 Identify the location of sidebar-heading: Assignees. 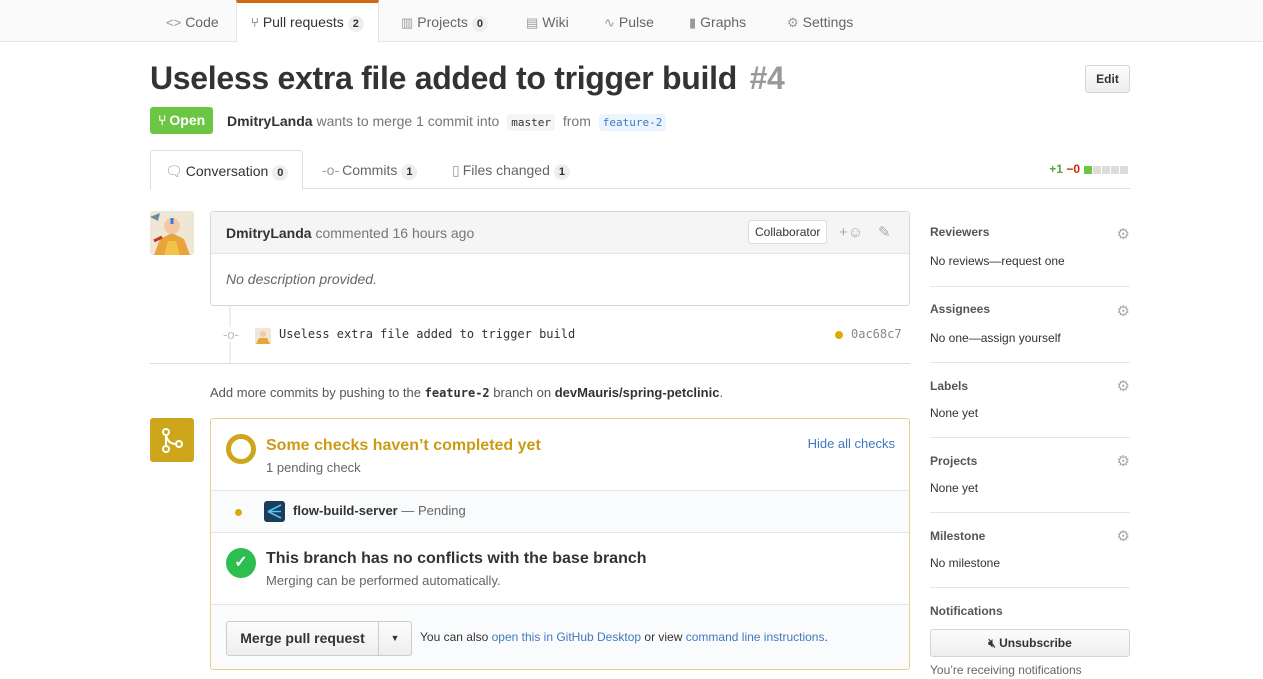
(960, 309).